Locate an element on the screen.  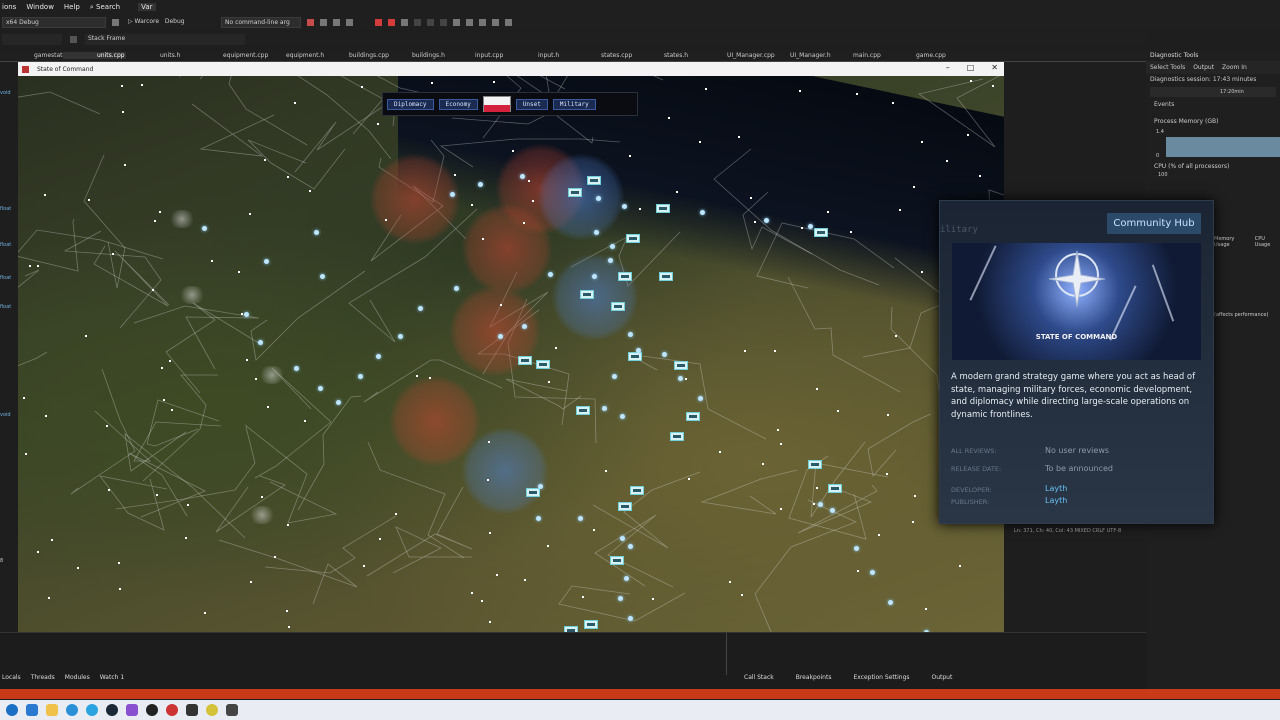
output-button: Output is located at coordinates (1203, 67).